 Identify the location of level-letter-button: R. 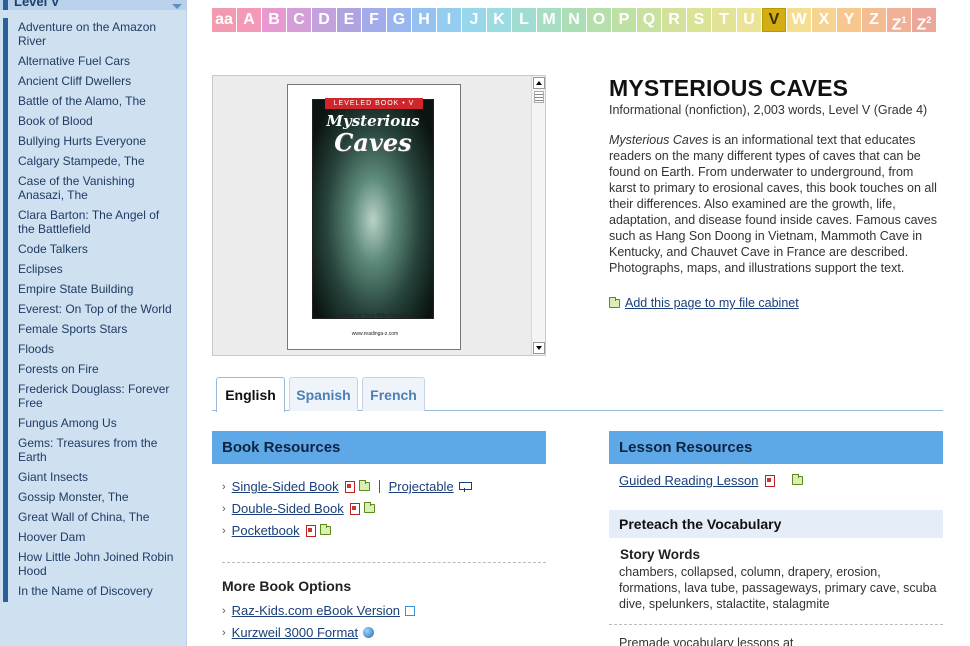
(674, 20).